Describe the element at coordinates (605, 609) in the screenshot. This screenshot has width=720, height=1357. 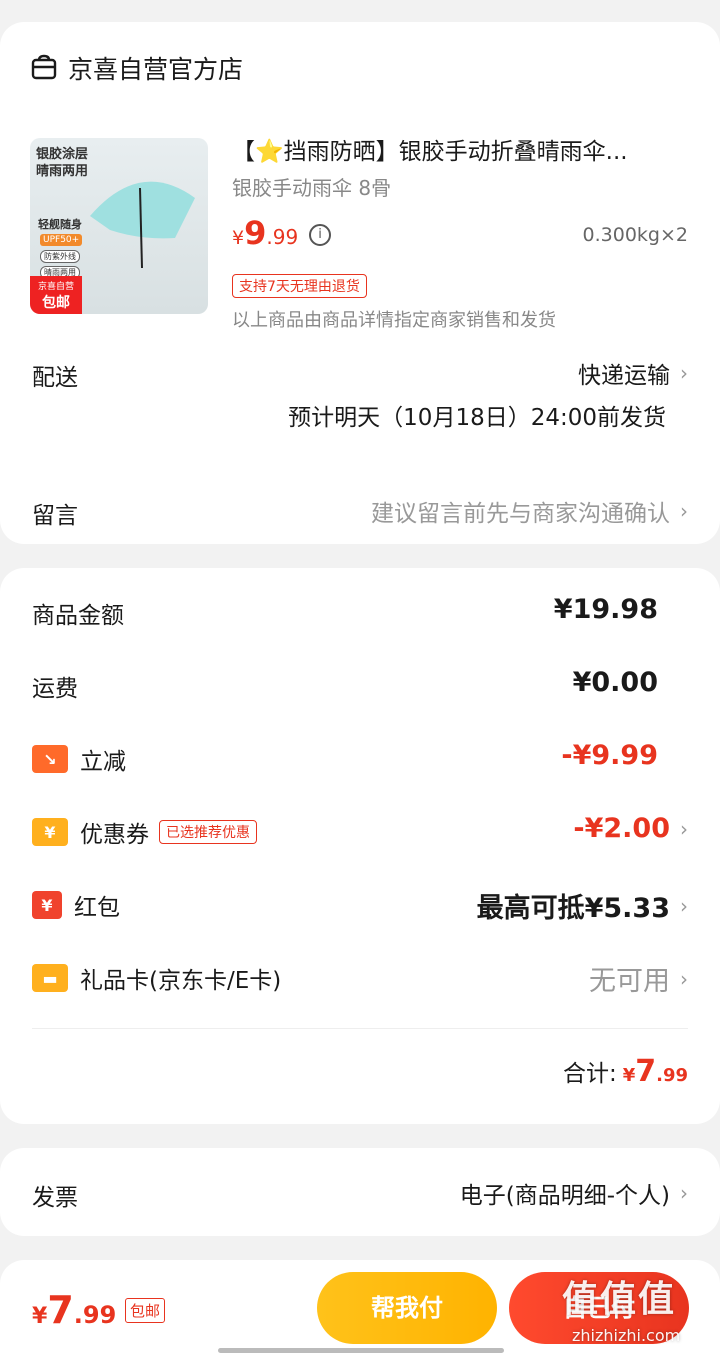
I see `goods-amount-value: ¥19.98` at that location.